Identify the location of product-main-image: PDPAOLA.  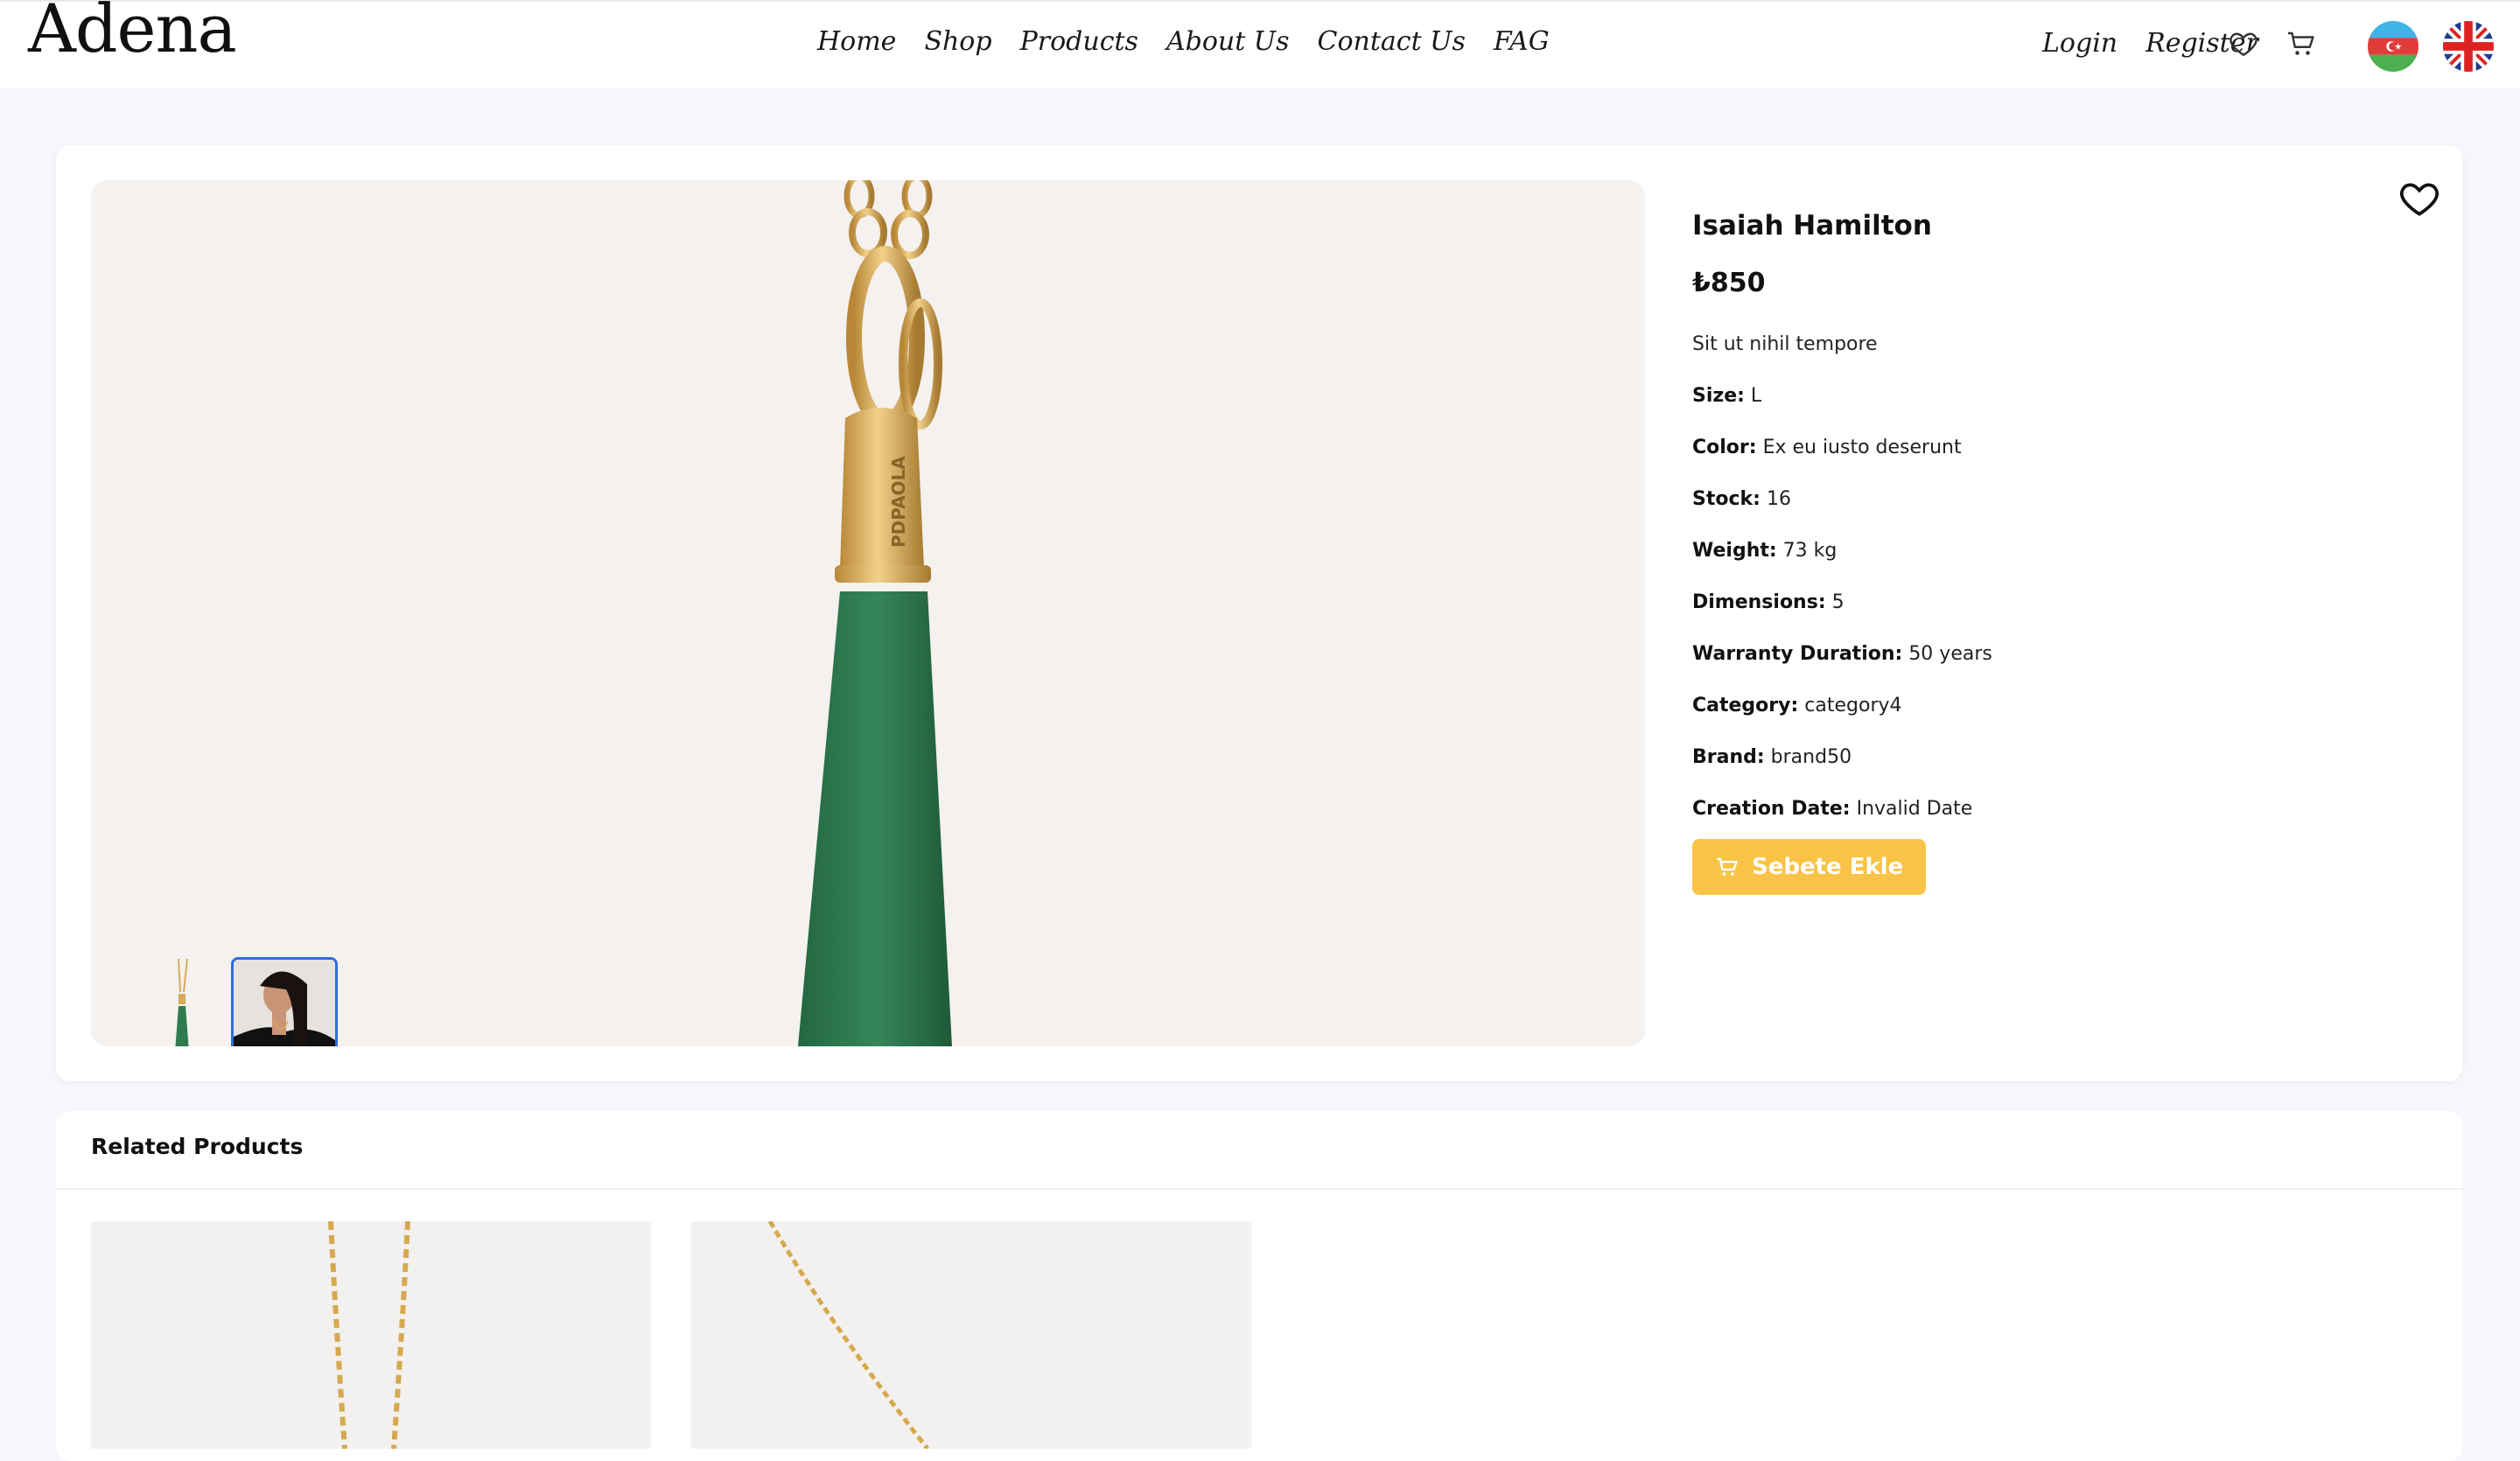
(875, 613).